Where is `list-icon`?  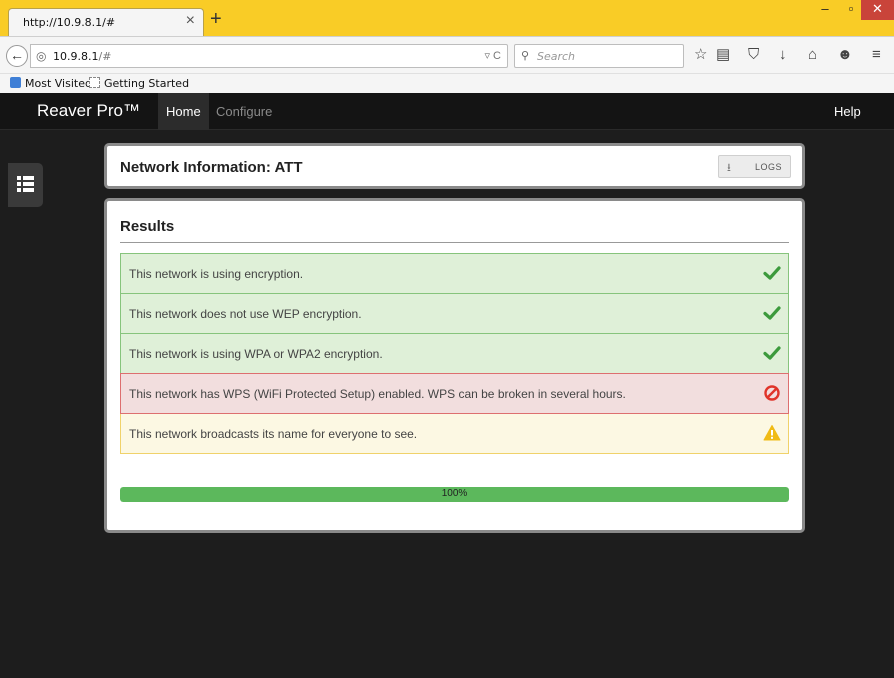
list-icon is located at coordinates (25, 184).